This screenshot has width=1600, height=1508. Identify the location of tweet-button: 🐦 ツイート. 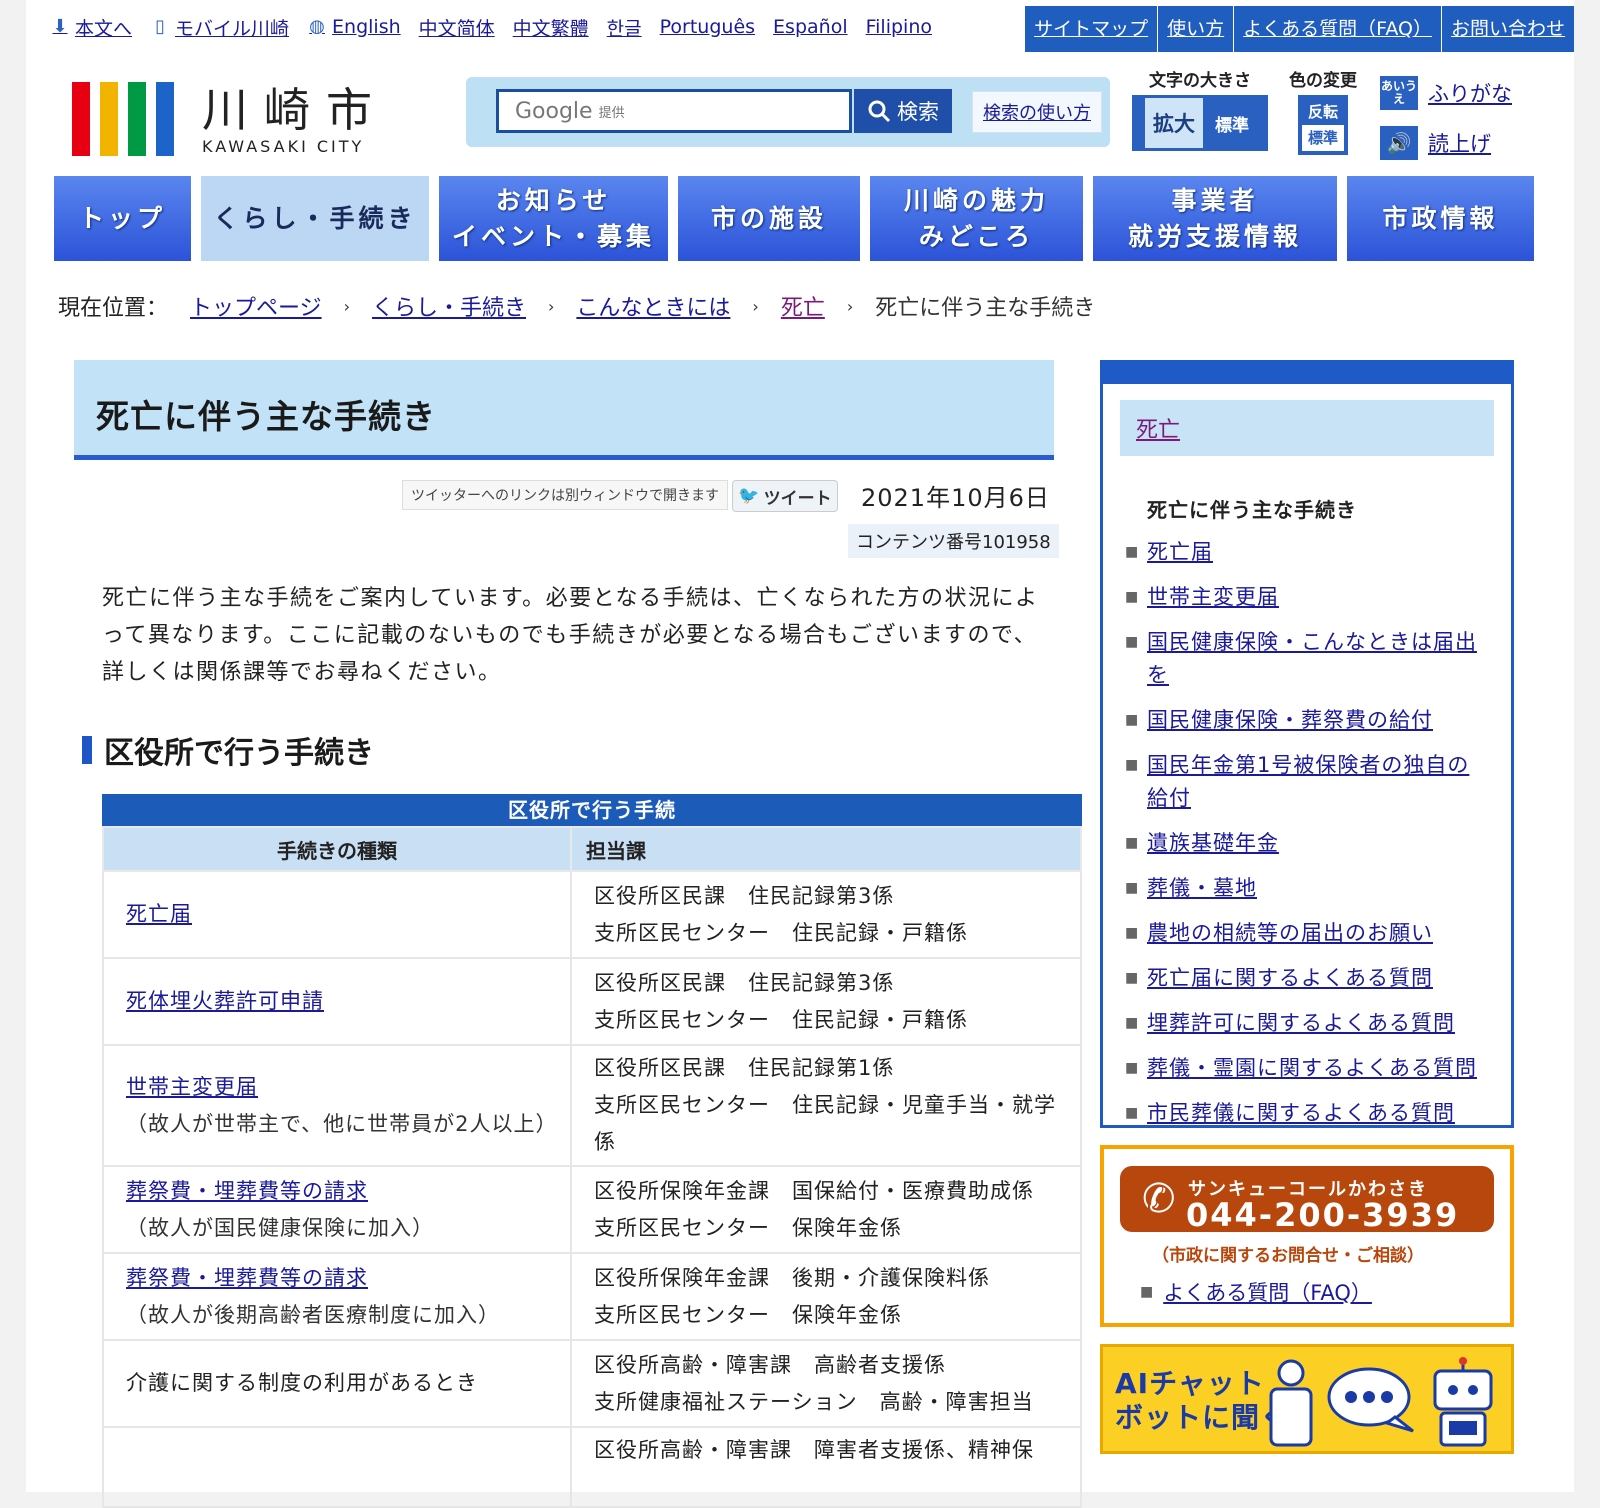
(785, 496).